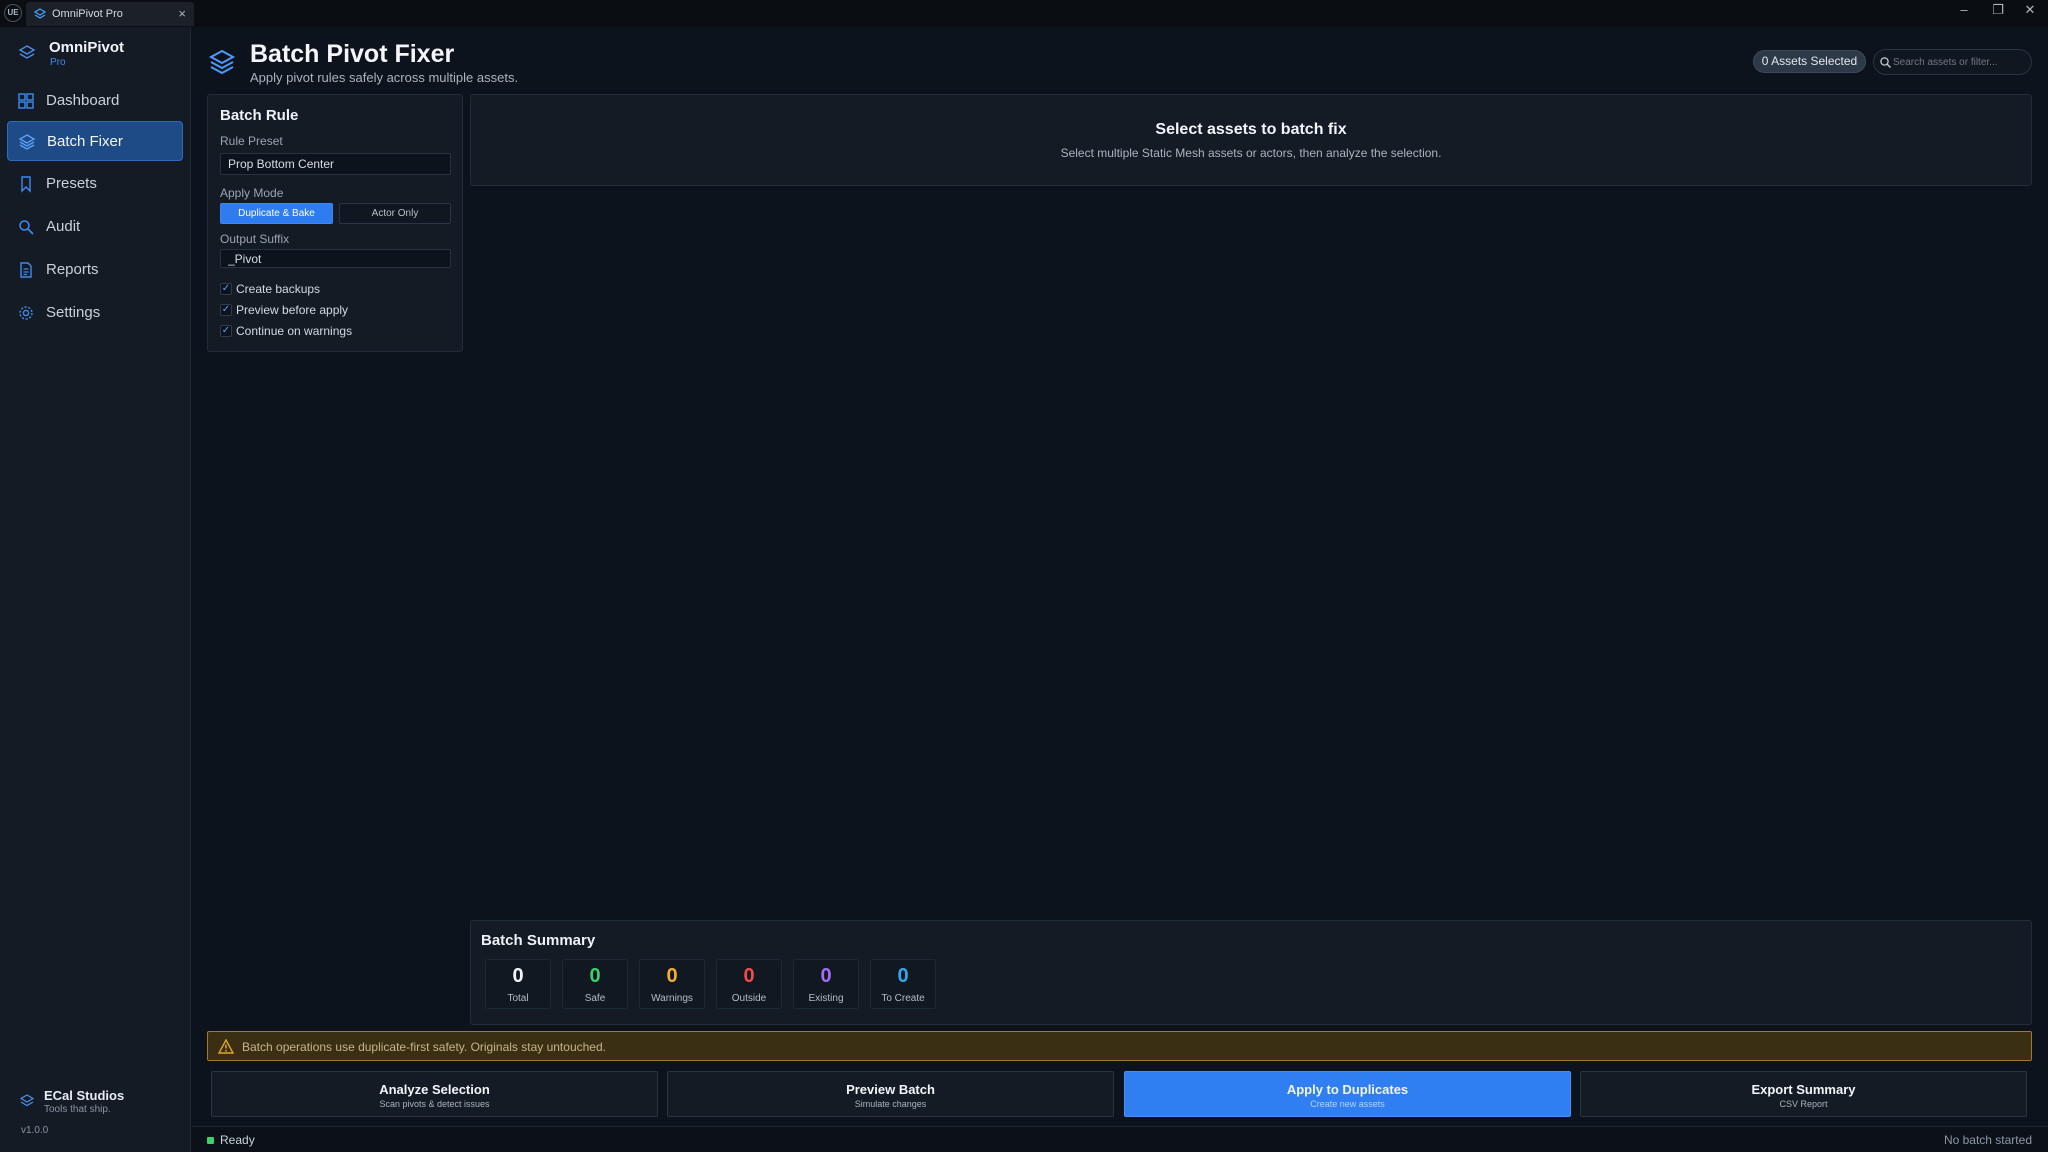  Describe the element at coordinates (1347, 1104) in the screenshot. I see `button-sublabel: Create new assets` at that location.